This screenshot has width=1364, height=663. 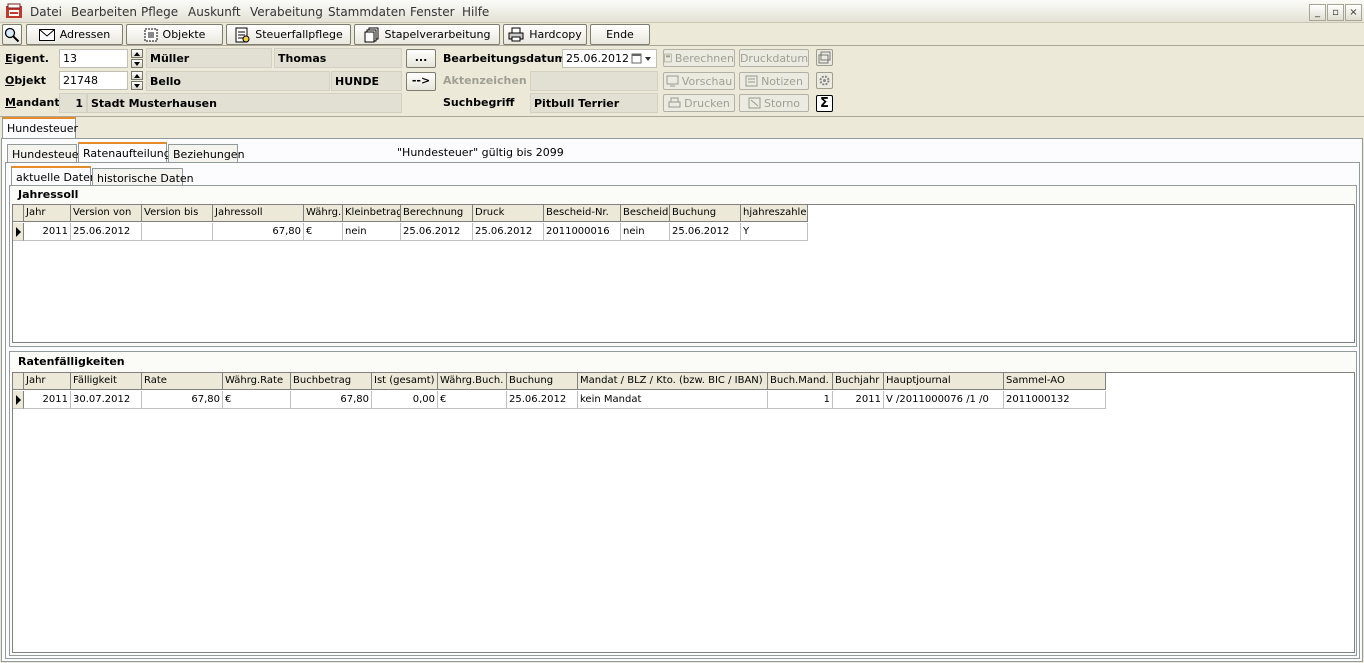 I want to click on objekt-spinner, so click(x=137, y=80).